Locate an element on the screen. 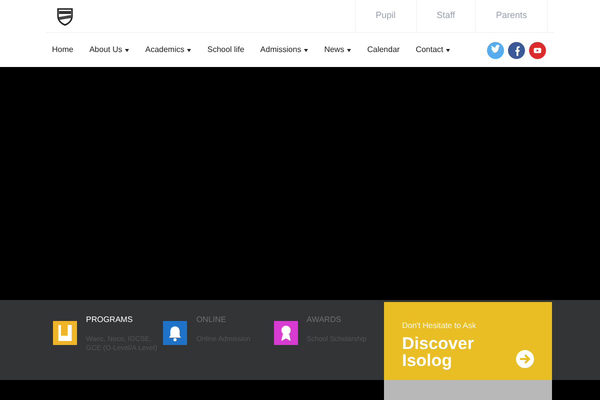 This screenshot has width=600, height=400. cta-title: Discover Isolog is located at coordinates (438, 352).